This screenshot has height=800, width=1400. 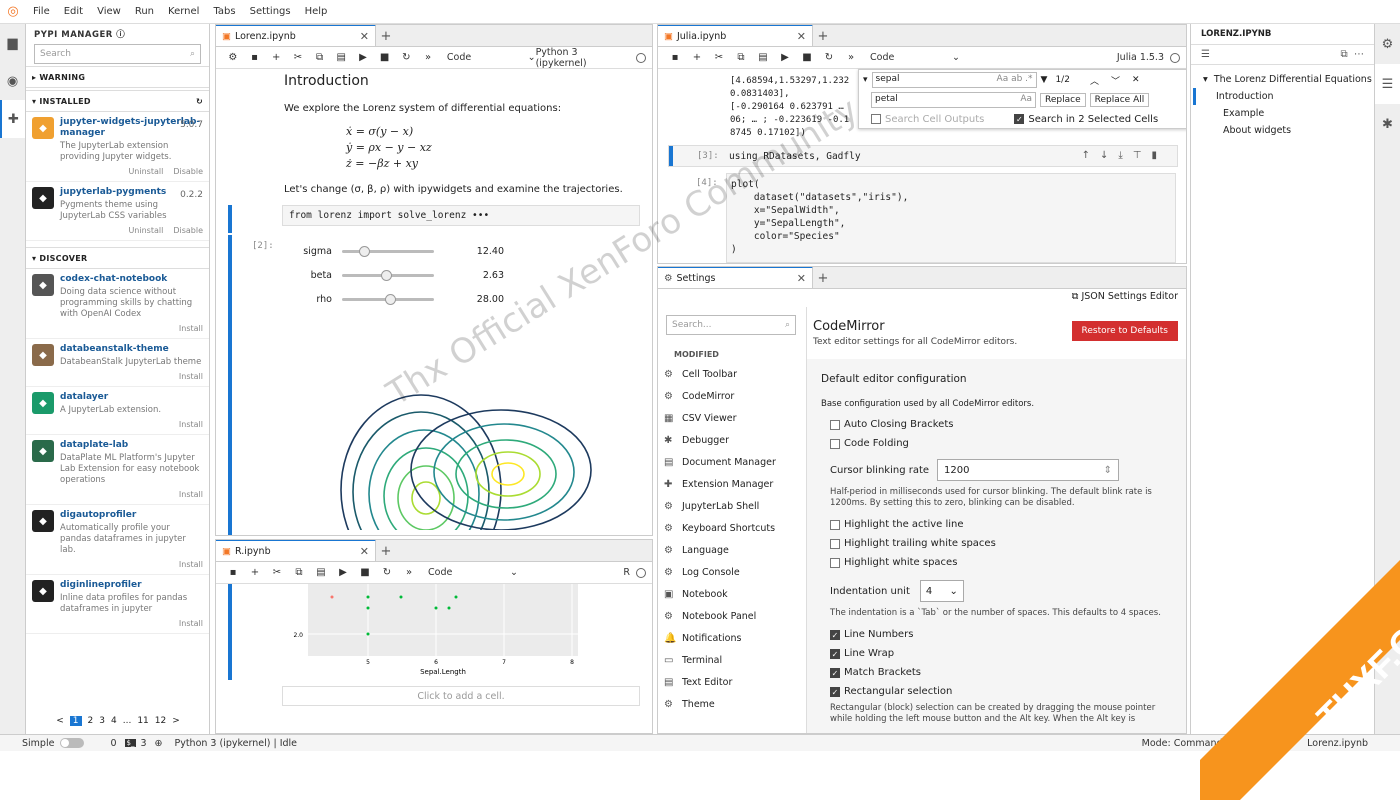 I want to click on settings-item: ▣ Notebook, so click(x=734, y=594).